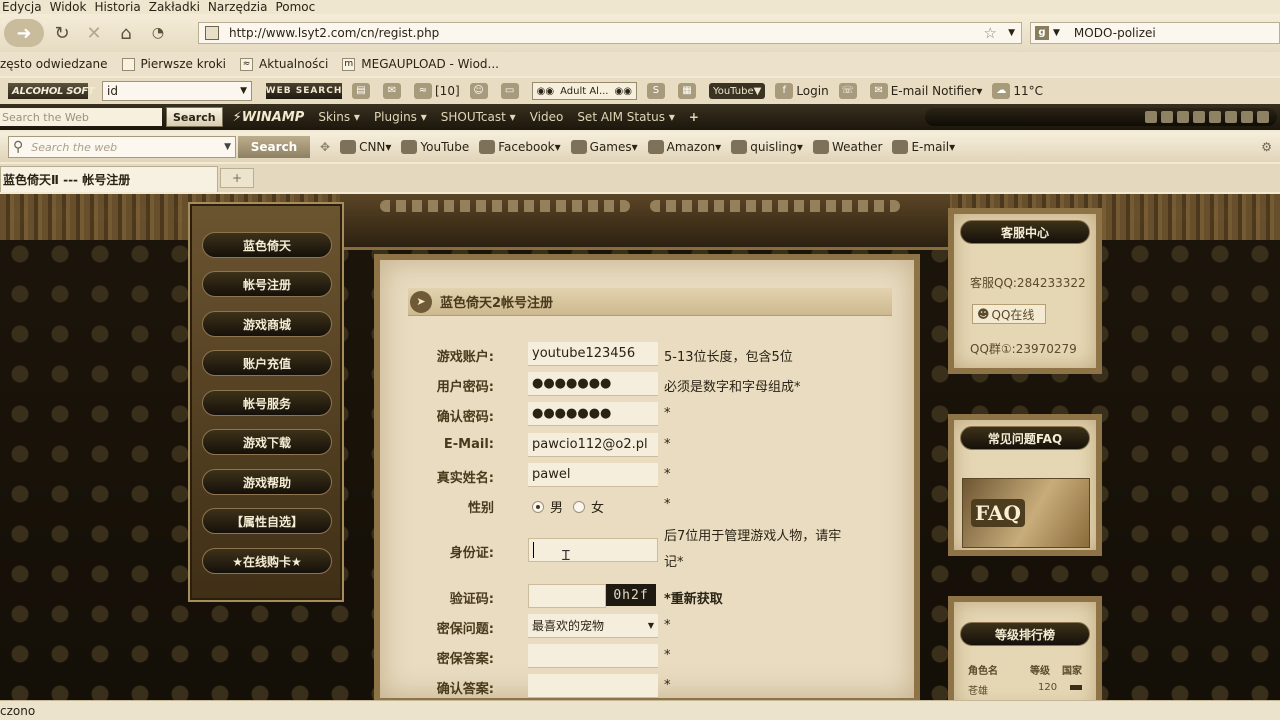  What do you see at coordinates (158, 33) in the screenshot?
I see `history-dropdown-icon: ◔` at bounding box center [158, 33].